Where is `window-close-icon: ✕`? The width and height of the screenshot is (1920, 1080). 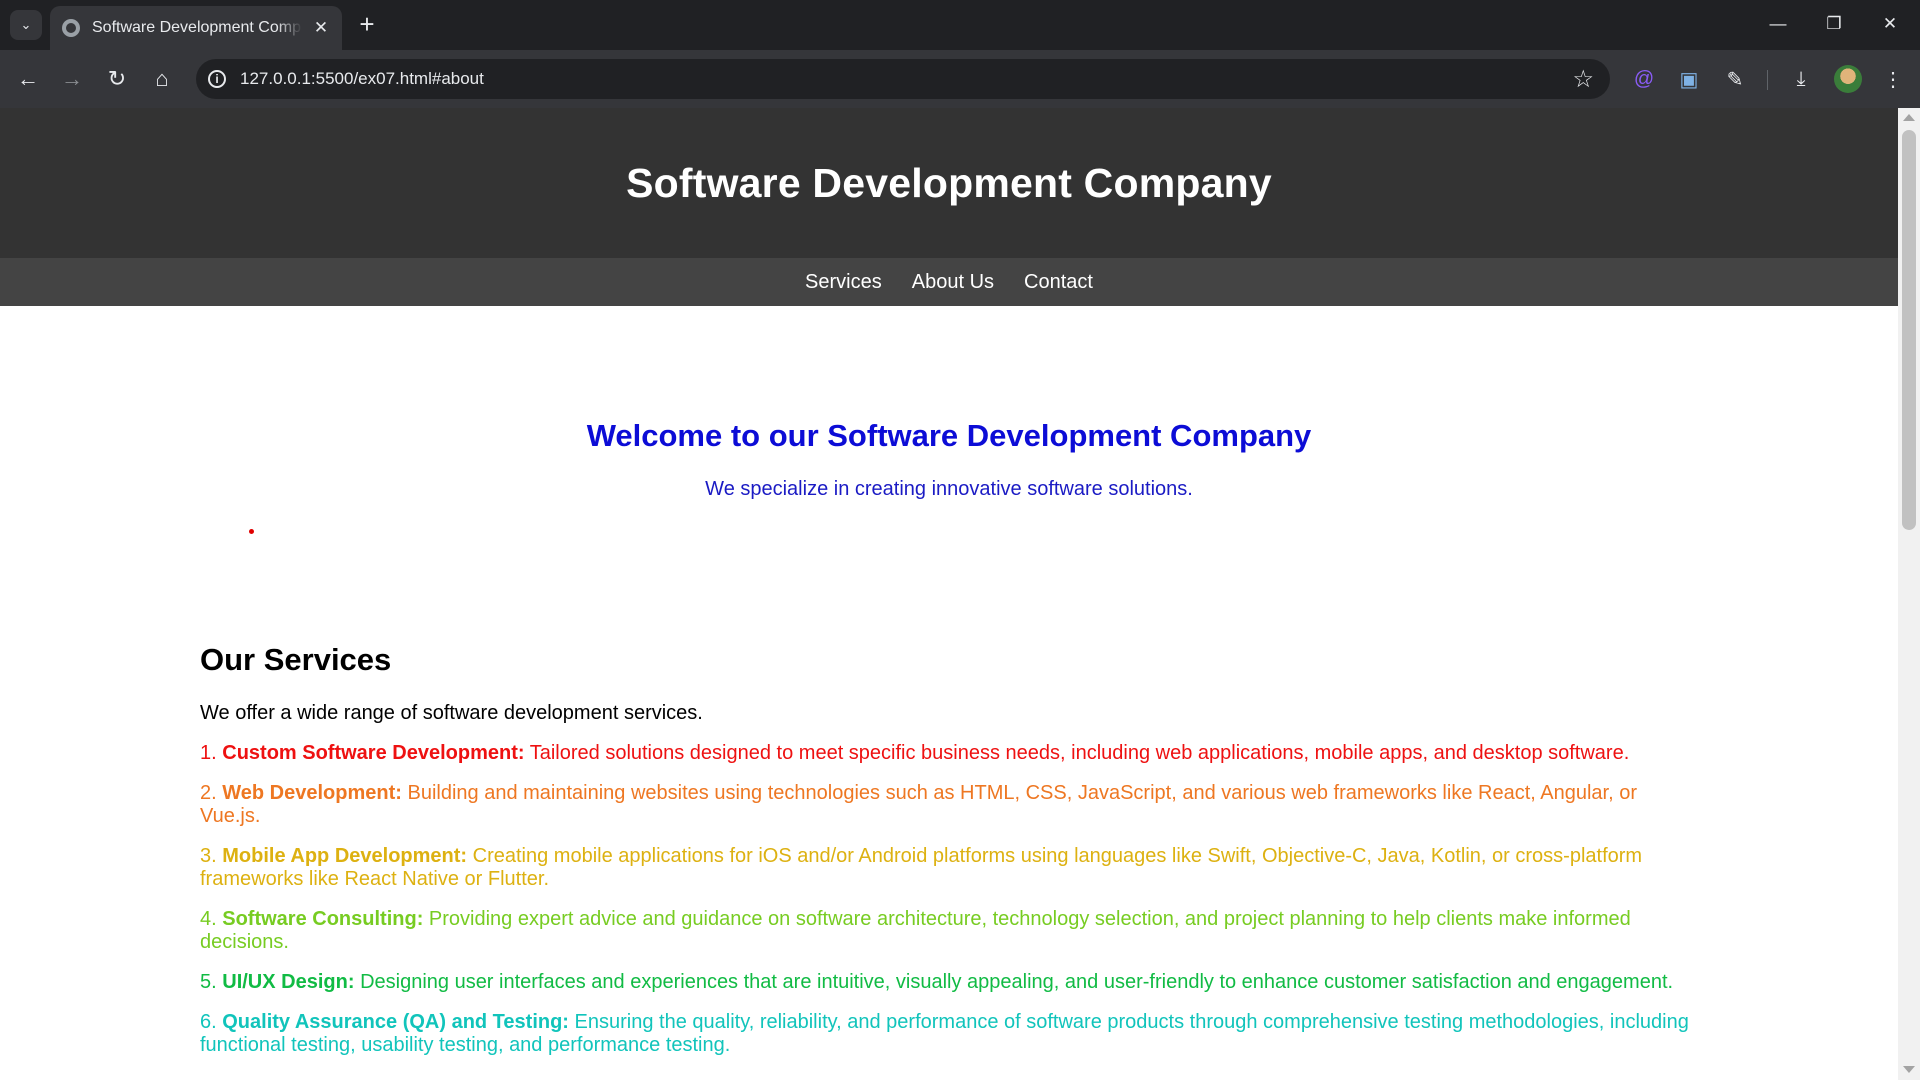 window-close-icon: ✕ is located at coordinates (1890, 24).